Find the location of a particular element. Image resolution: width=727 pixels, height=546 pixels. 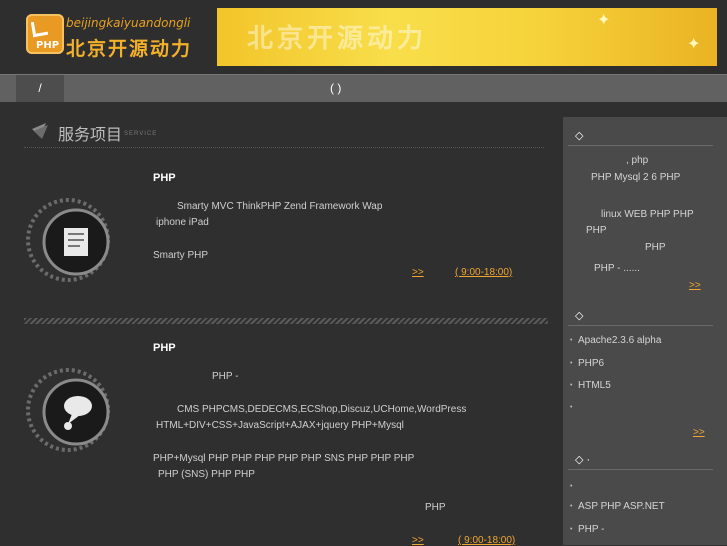

document-edit-icon is located at coordinates (68, 240).